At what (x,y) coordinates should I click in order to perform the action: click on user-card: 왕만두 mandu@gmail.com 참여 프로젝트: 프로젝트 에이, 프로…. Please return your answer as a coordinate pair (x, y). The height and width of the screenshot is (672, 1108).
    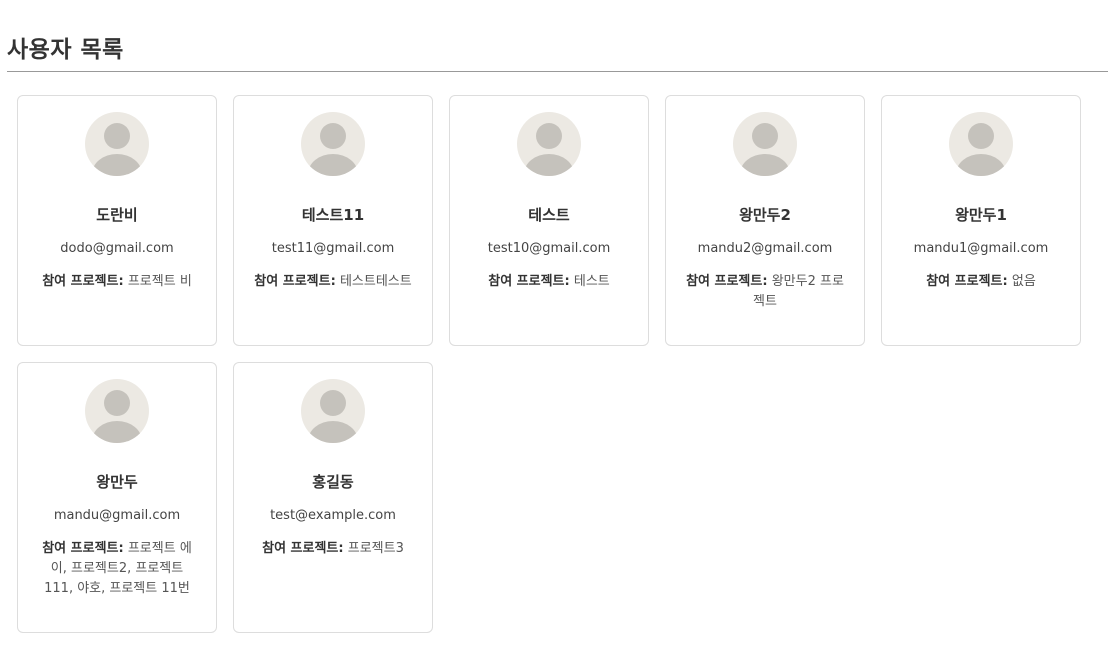
    Looking at the image, I should click on (117, 497).